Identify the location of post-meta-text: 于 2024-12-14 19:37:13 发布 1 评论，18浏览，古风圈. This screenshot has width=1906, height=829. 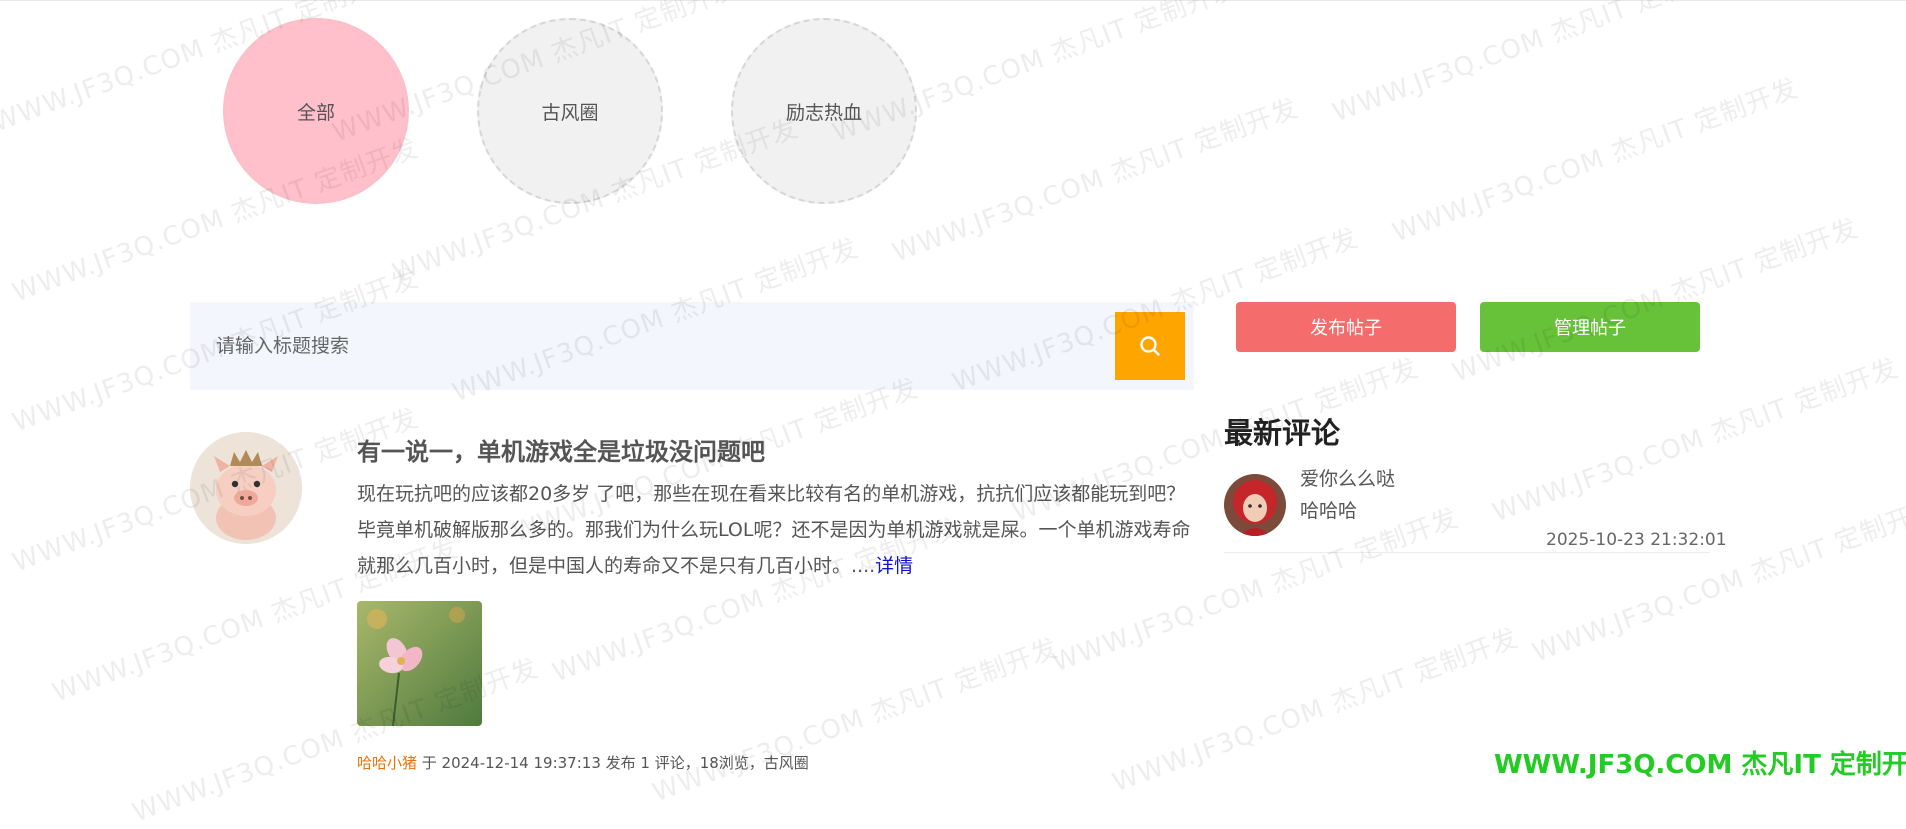
(613, 763).